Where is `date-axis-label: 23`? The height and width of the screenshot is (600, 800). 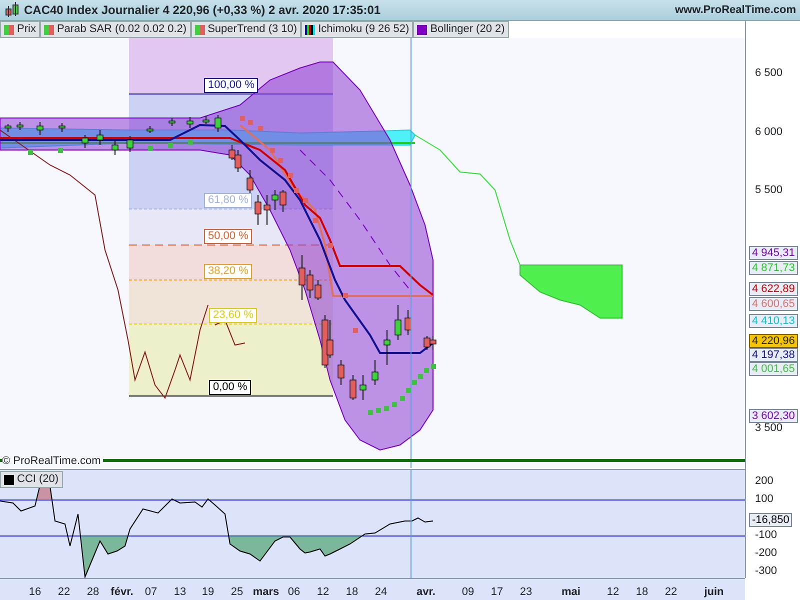 date-axis-label: 23 is located at coordinates (526, 592).